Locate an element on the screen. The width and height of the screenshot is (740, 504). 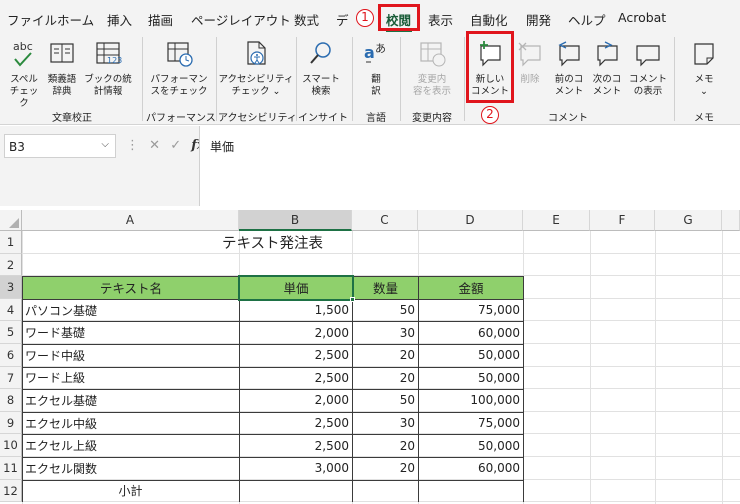
tab-file: ファイル is located at coordinates (32, 19).